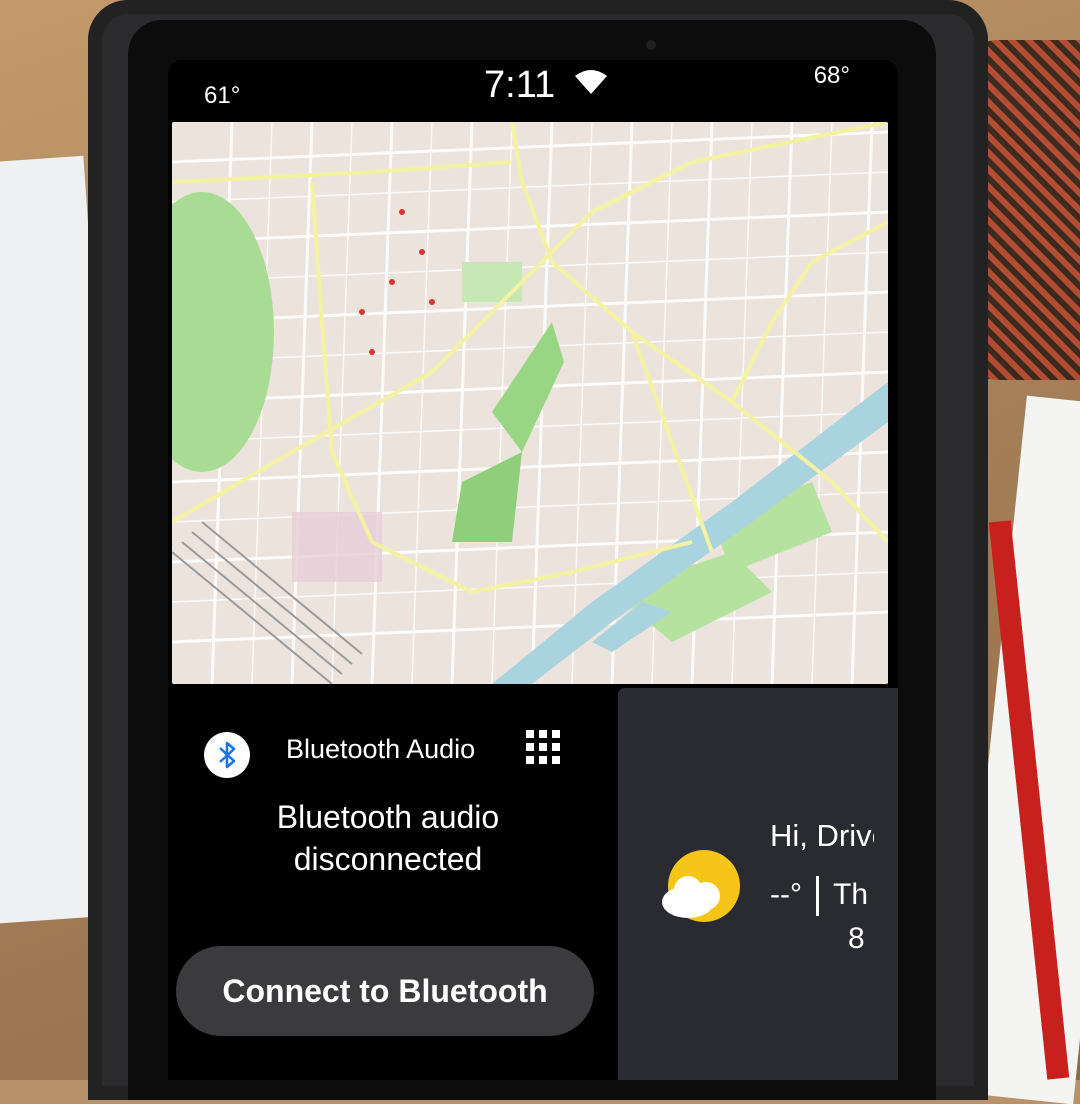 This screenshot has height=1104, width=1080. Describe the element at coordinates (786, 894) in the screenshot. I see `current-temperature: --°` at that location.